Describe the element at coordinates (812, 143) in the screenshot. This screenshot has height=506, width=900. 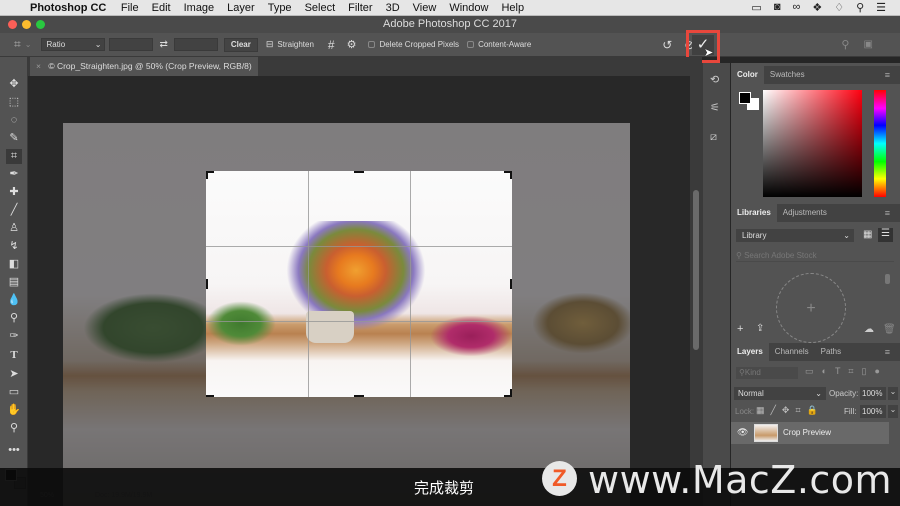
I see `color-field` at that location.